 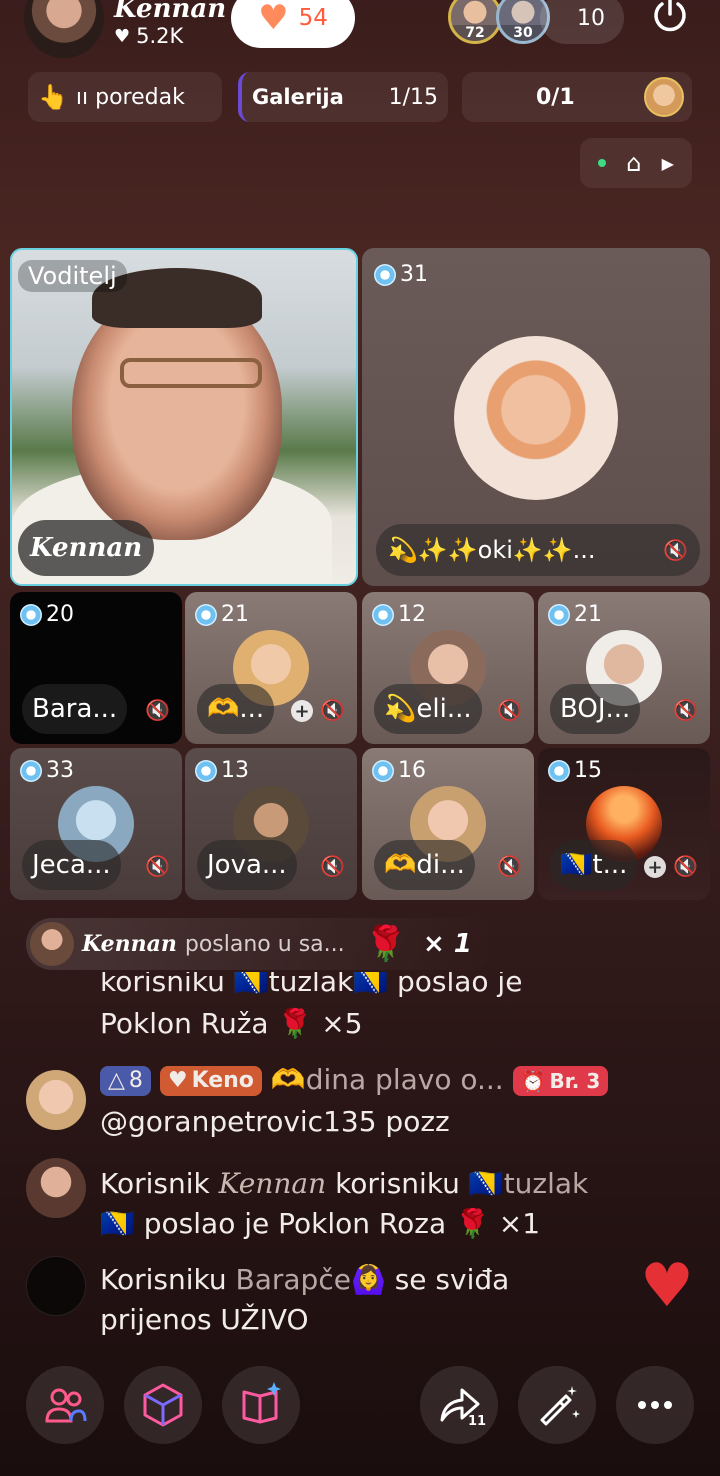 What do you see at coordinates (261, 944) in the screenshot?
I see `gift-banner: Kennan poslano u sa... 🌹 × 1` at bounding box center [261, 944].